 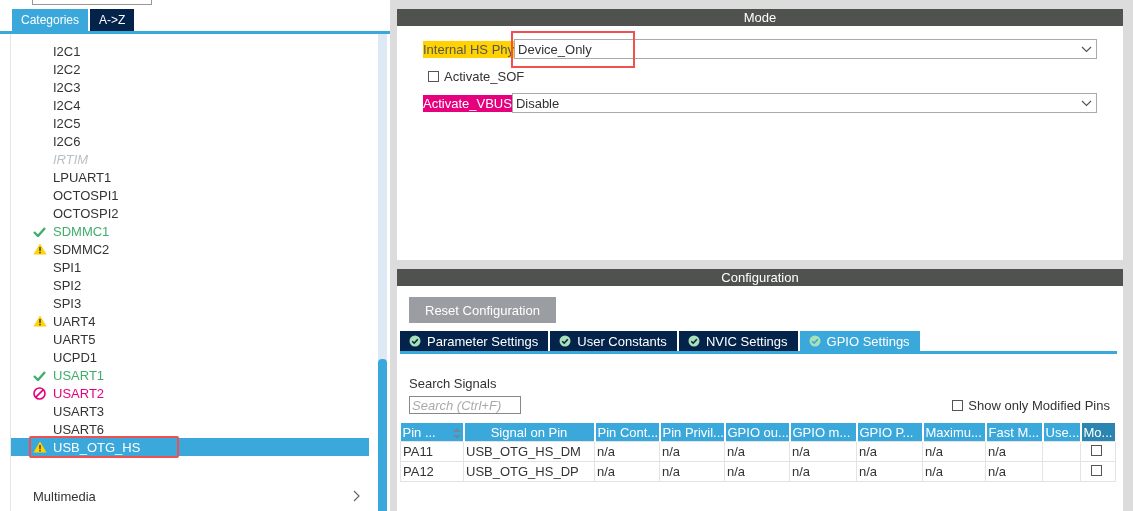 I want to click on chevron-right-icon, so click(x=356, y=496).